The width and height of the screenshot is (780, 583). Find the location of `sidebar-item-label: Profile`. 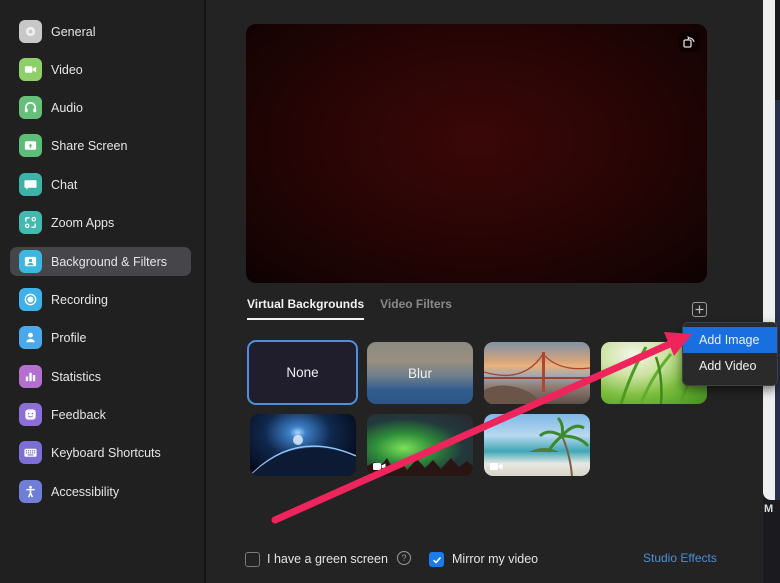

sidebar-item-label: Profile is located at coordinates (69, 337).